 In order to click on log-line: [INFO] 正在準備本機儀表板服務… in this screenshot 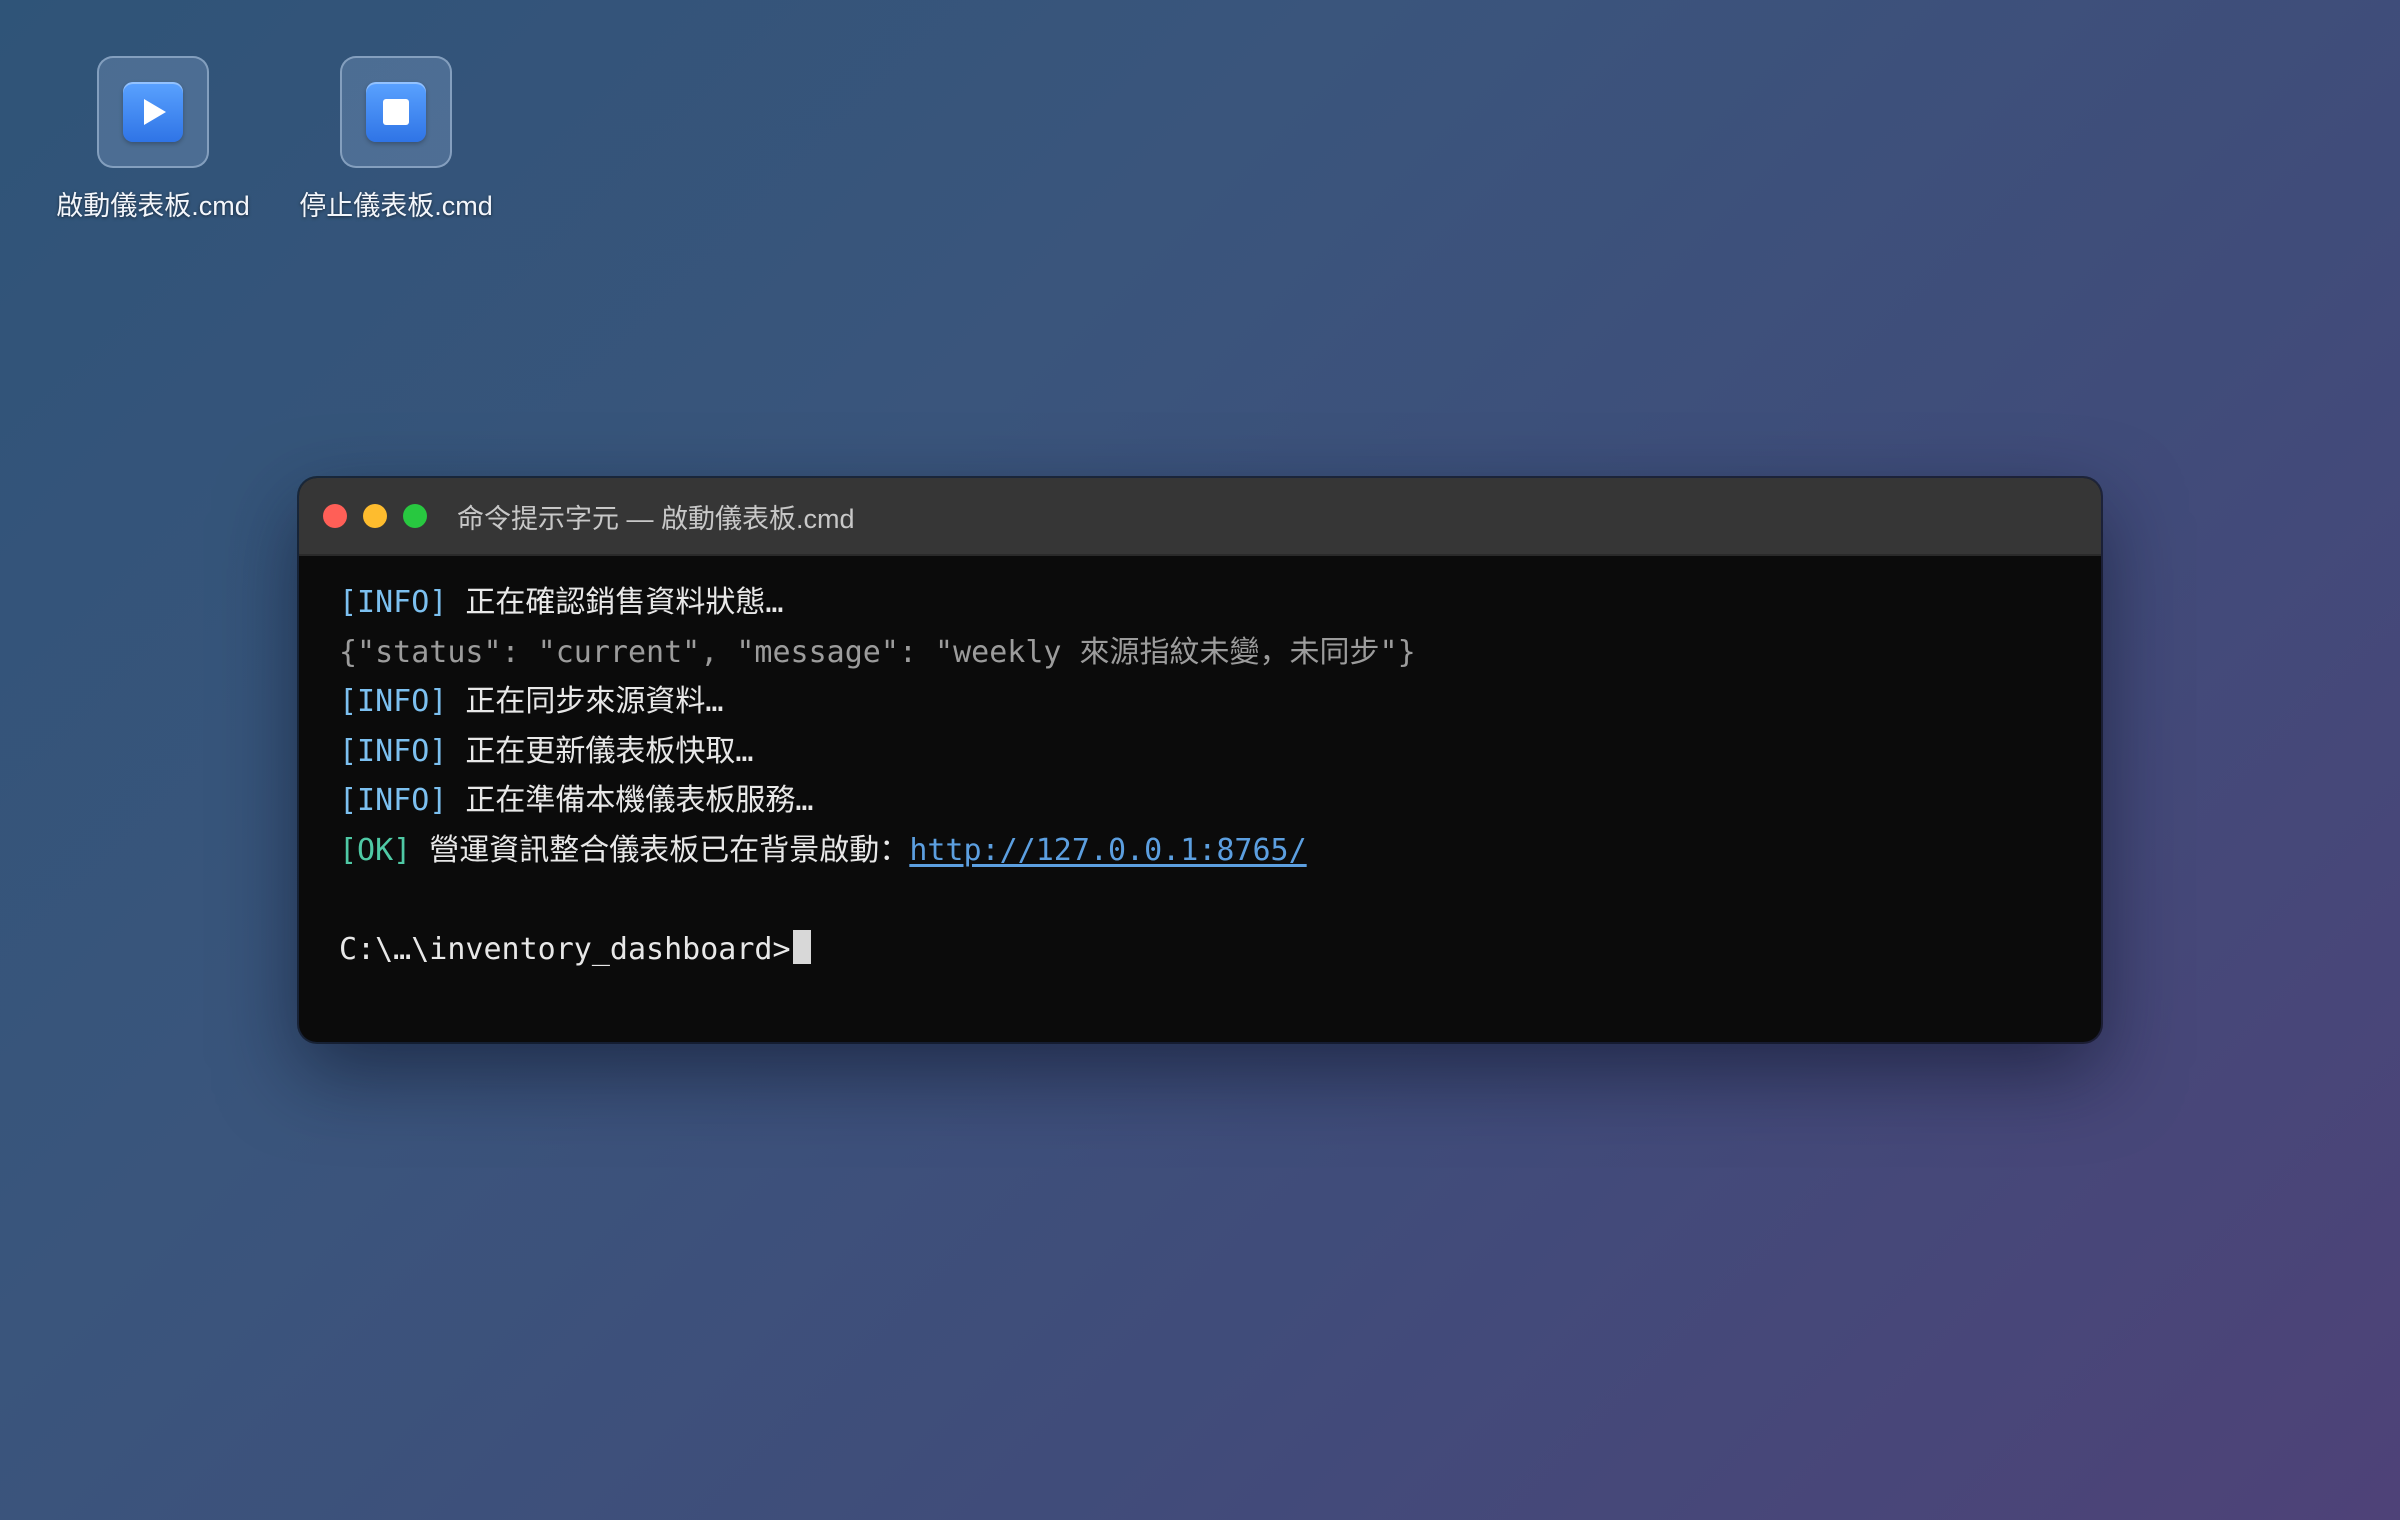, I will do `click(1200, 801)`.